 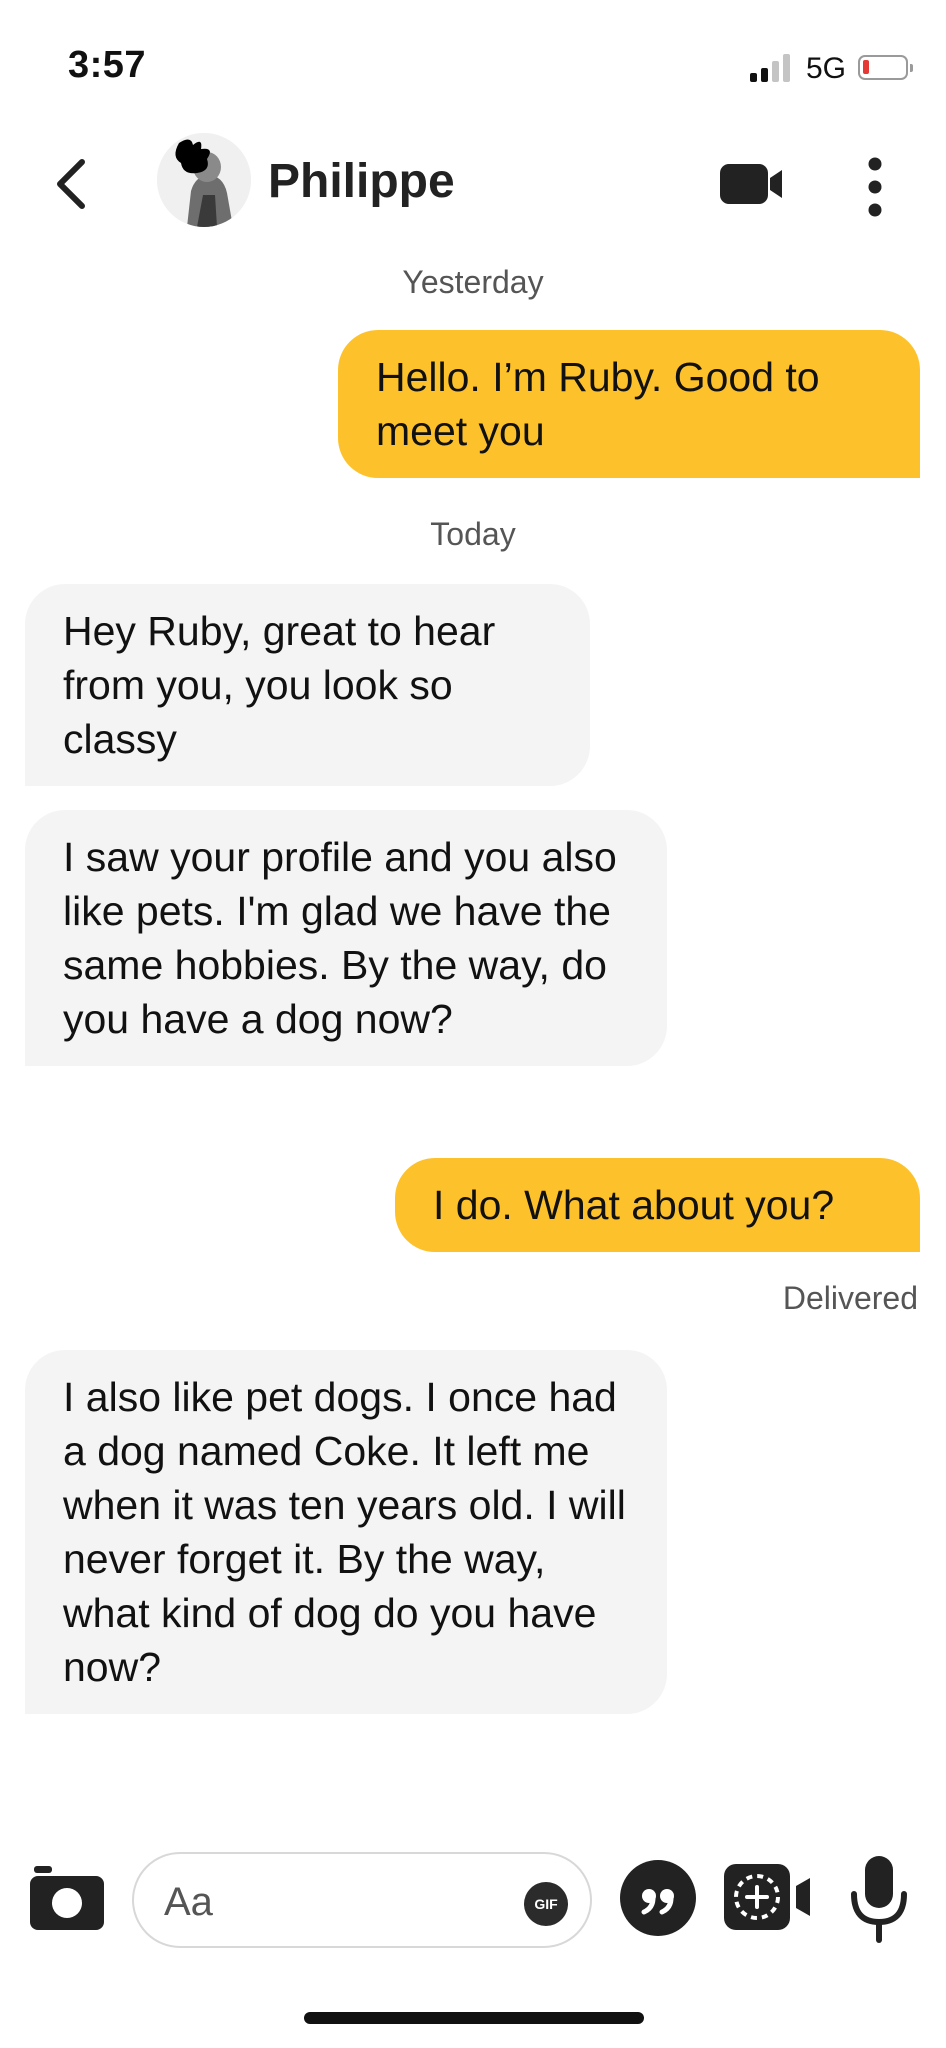 What do you see at coordinates (770, 67) in the screenshot?
I see `signal-icon` at bounding box center [770, 67].